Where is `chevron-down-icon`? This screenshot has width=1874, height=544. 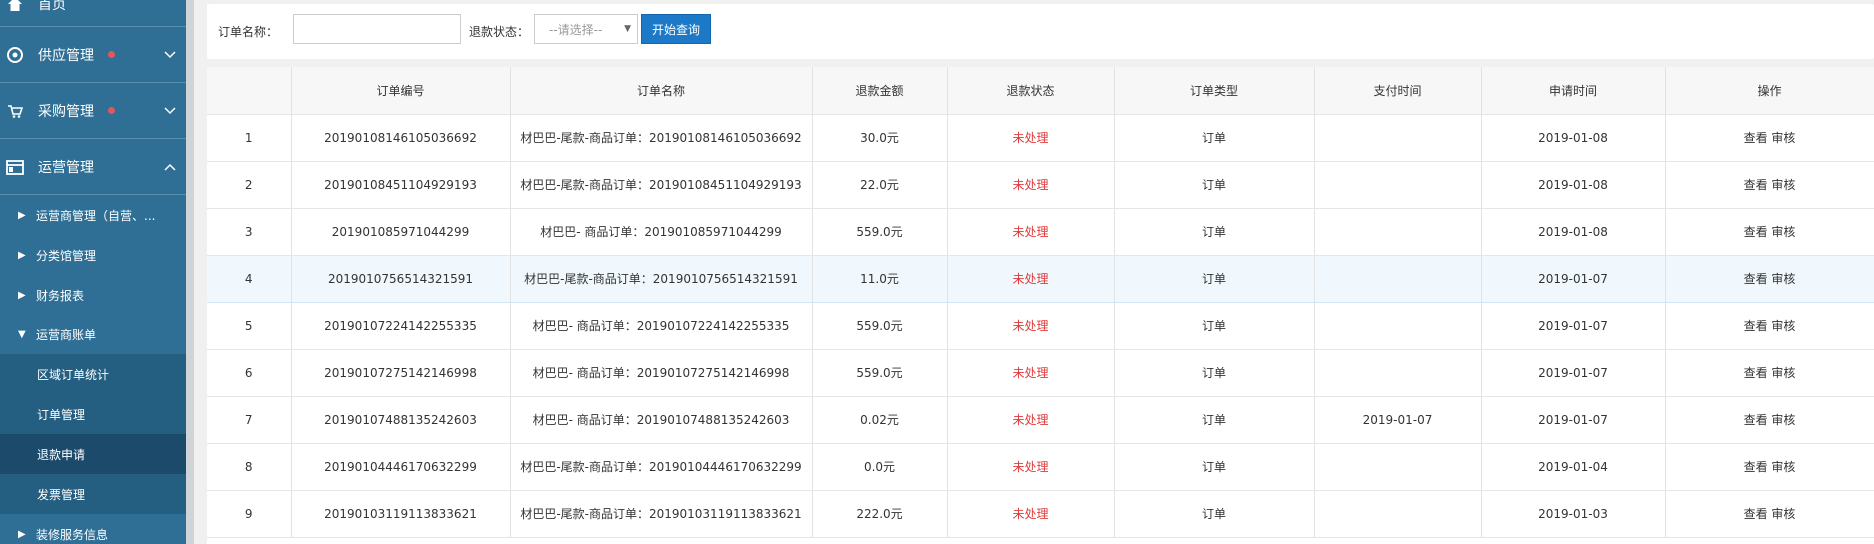 chevron-down-icon is located at coordinates (170, 111).